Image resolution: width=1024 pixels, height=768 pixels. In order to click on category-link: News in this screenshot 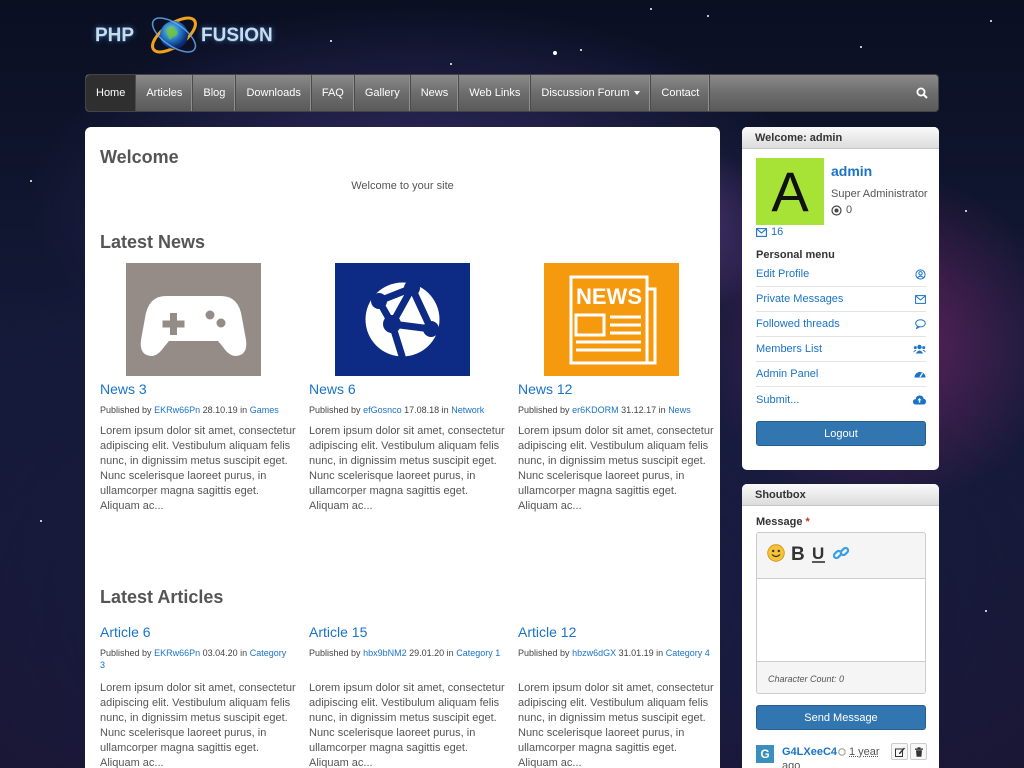, I will do `click(679, 410)`.